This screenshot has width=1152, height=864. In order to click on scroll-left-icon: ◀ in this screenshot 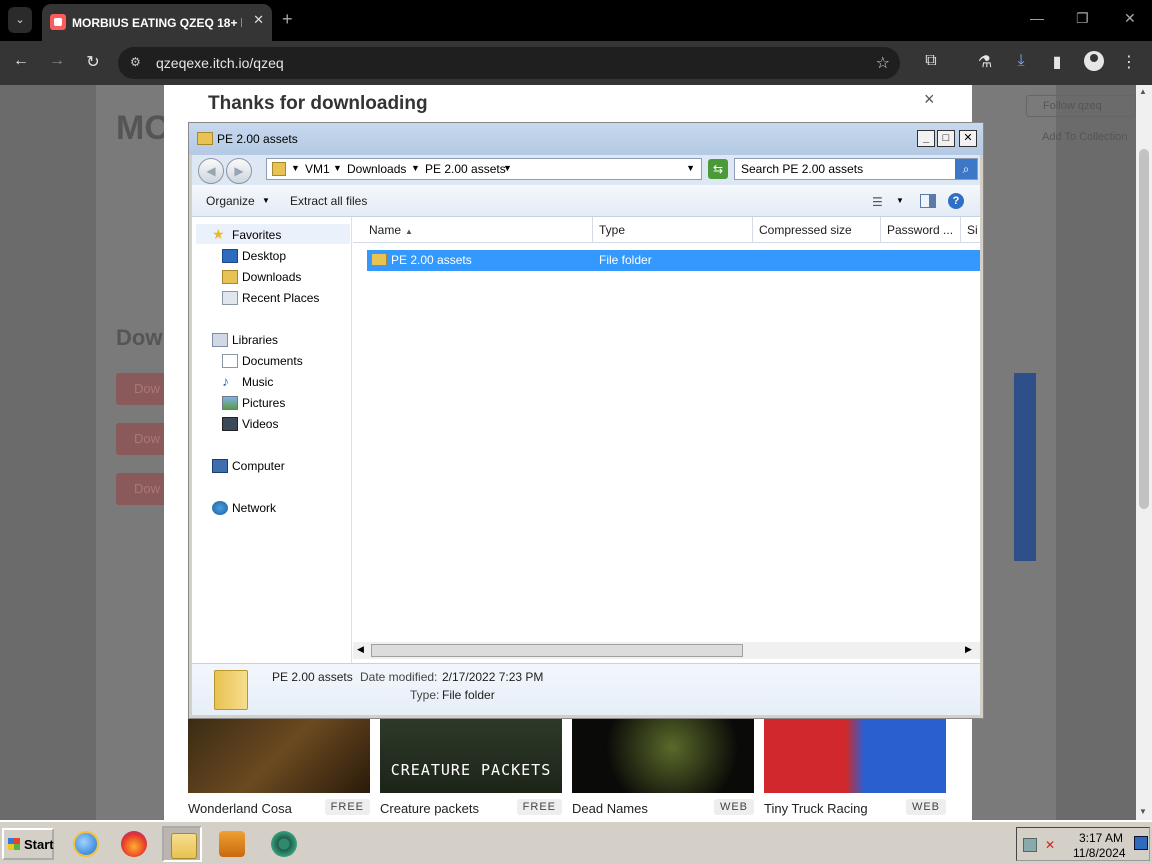, I will do `click(360, 649)`.